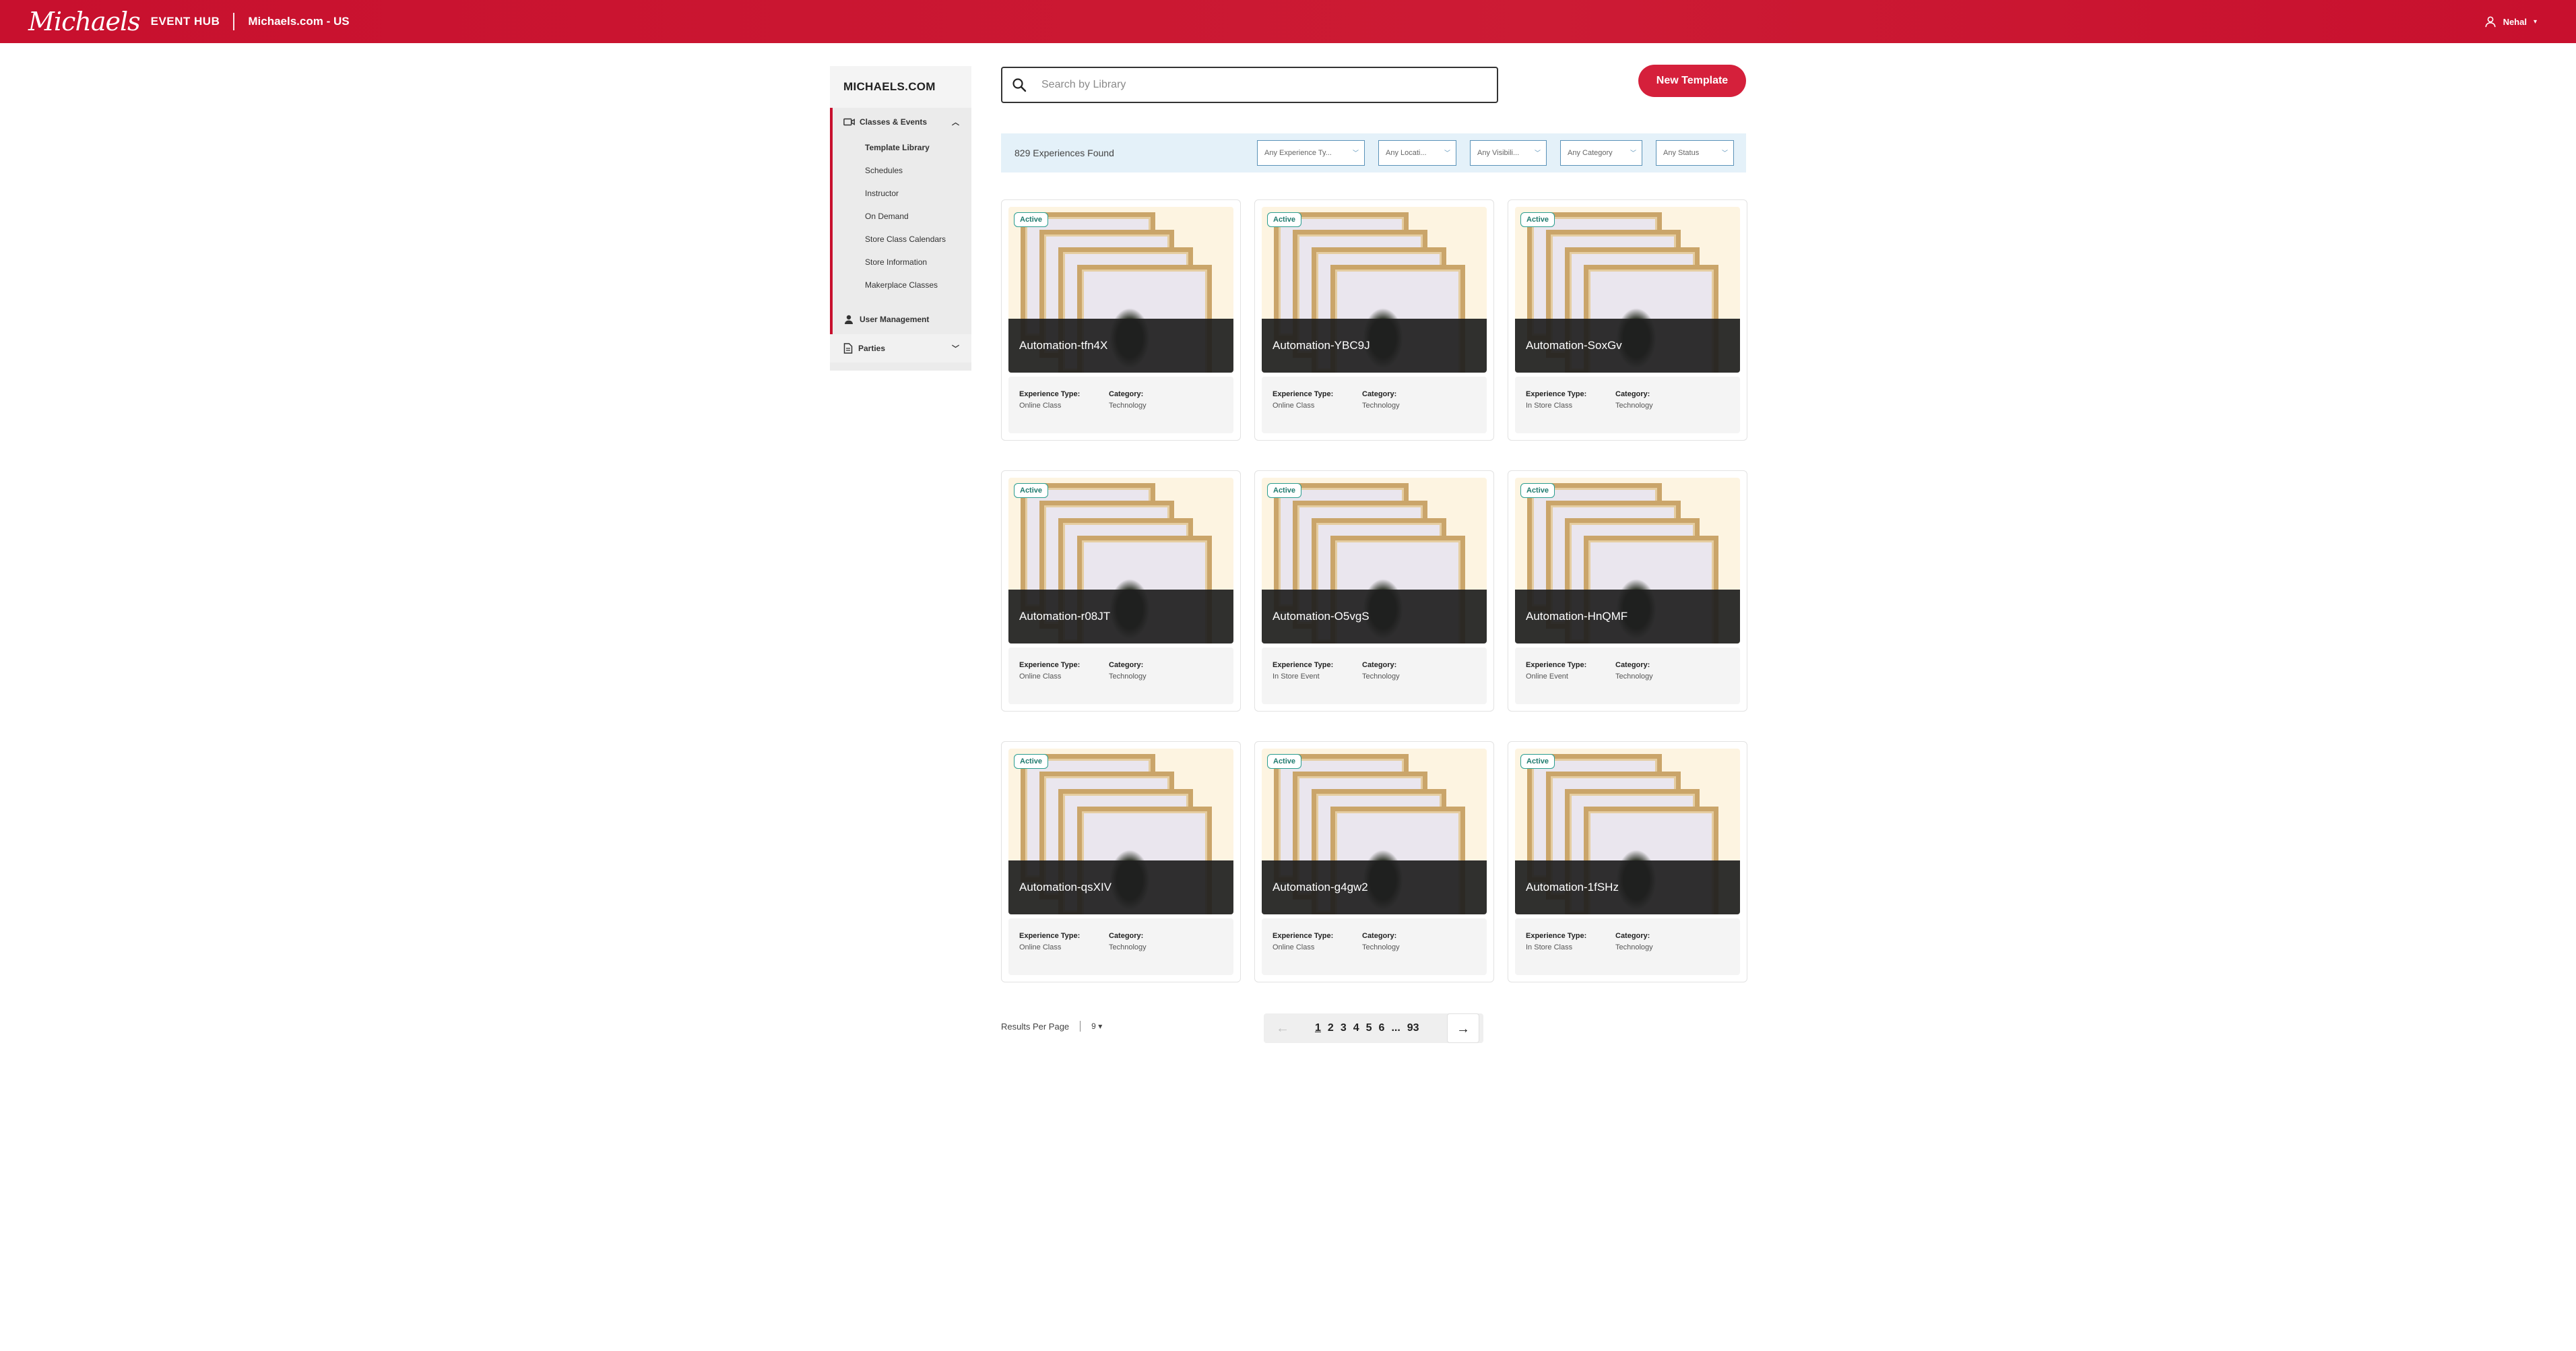 The height and width of the screenshot is (1351, 2576). Describe the element at coordinates (1257, 85) in the screenshot. I see `search-input` at that location.